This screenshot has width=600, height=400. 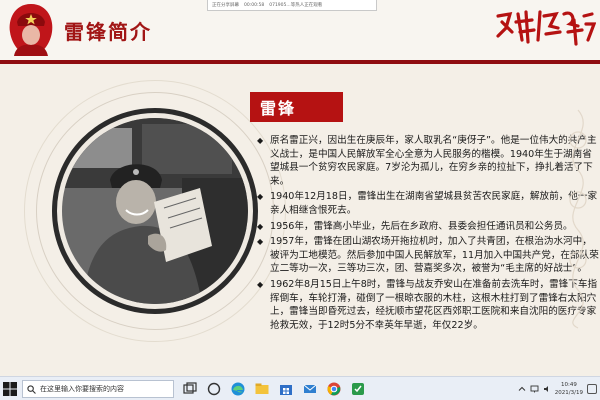 What do you see at coordinates (568, 385) in the screenshot?
I see `clock-time: 10:49` at bounding box center [568, 385].